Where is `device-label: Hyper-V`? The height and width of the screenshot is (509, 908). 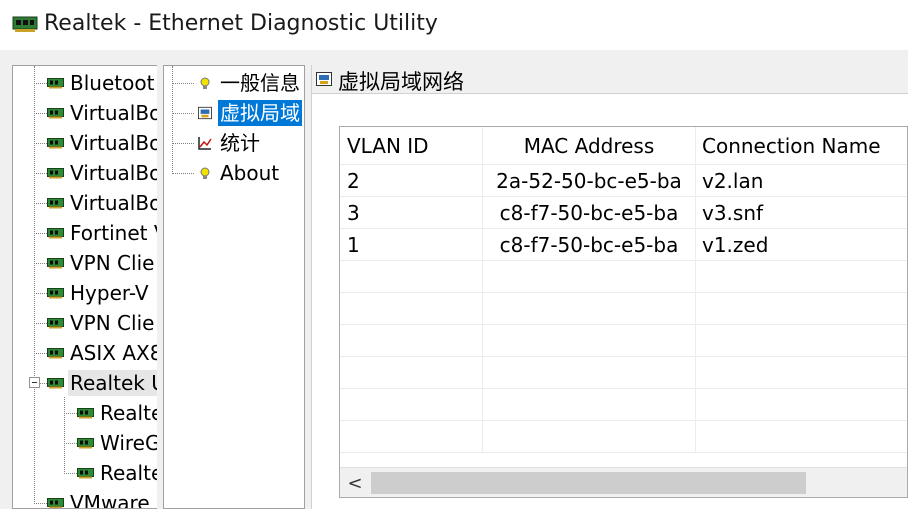
device-label: Hyper-V is located at coordinates (109, 293).